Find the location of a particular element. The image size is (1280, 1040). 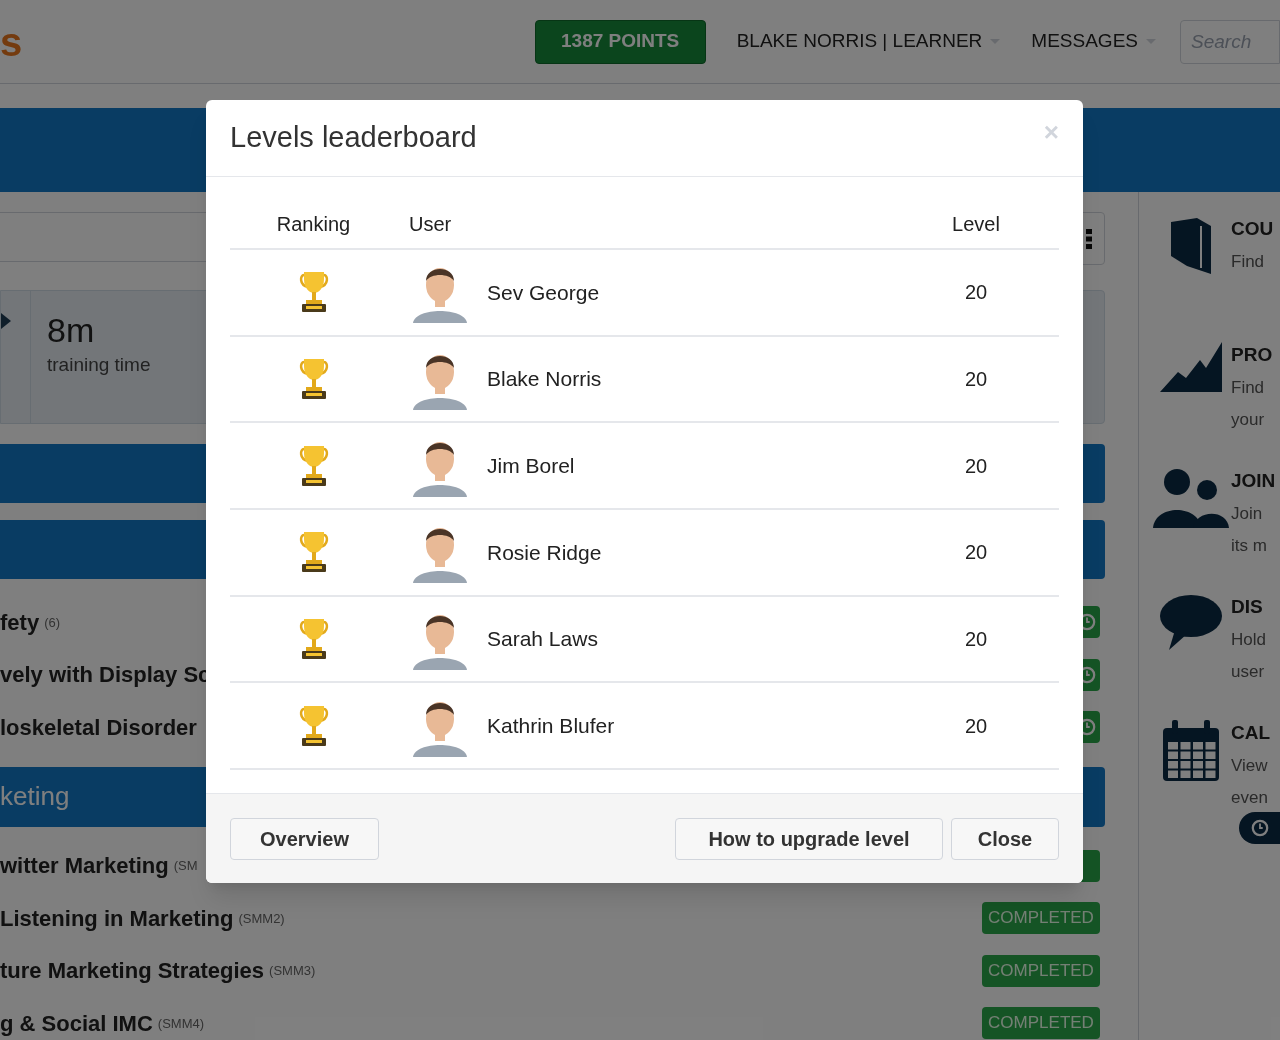

course-code: (SMM3) is located at coordinates (292, 971).